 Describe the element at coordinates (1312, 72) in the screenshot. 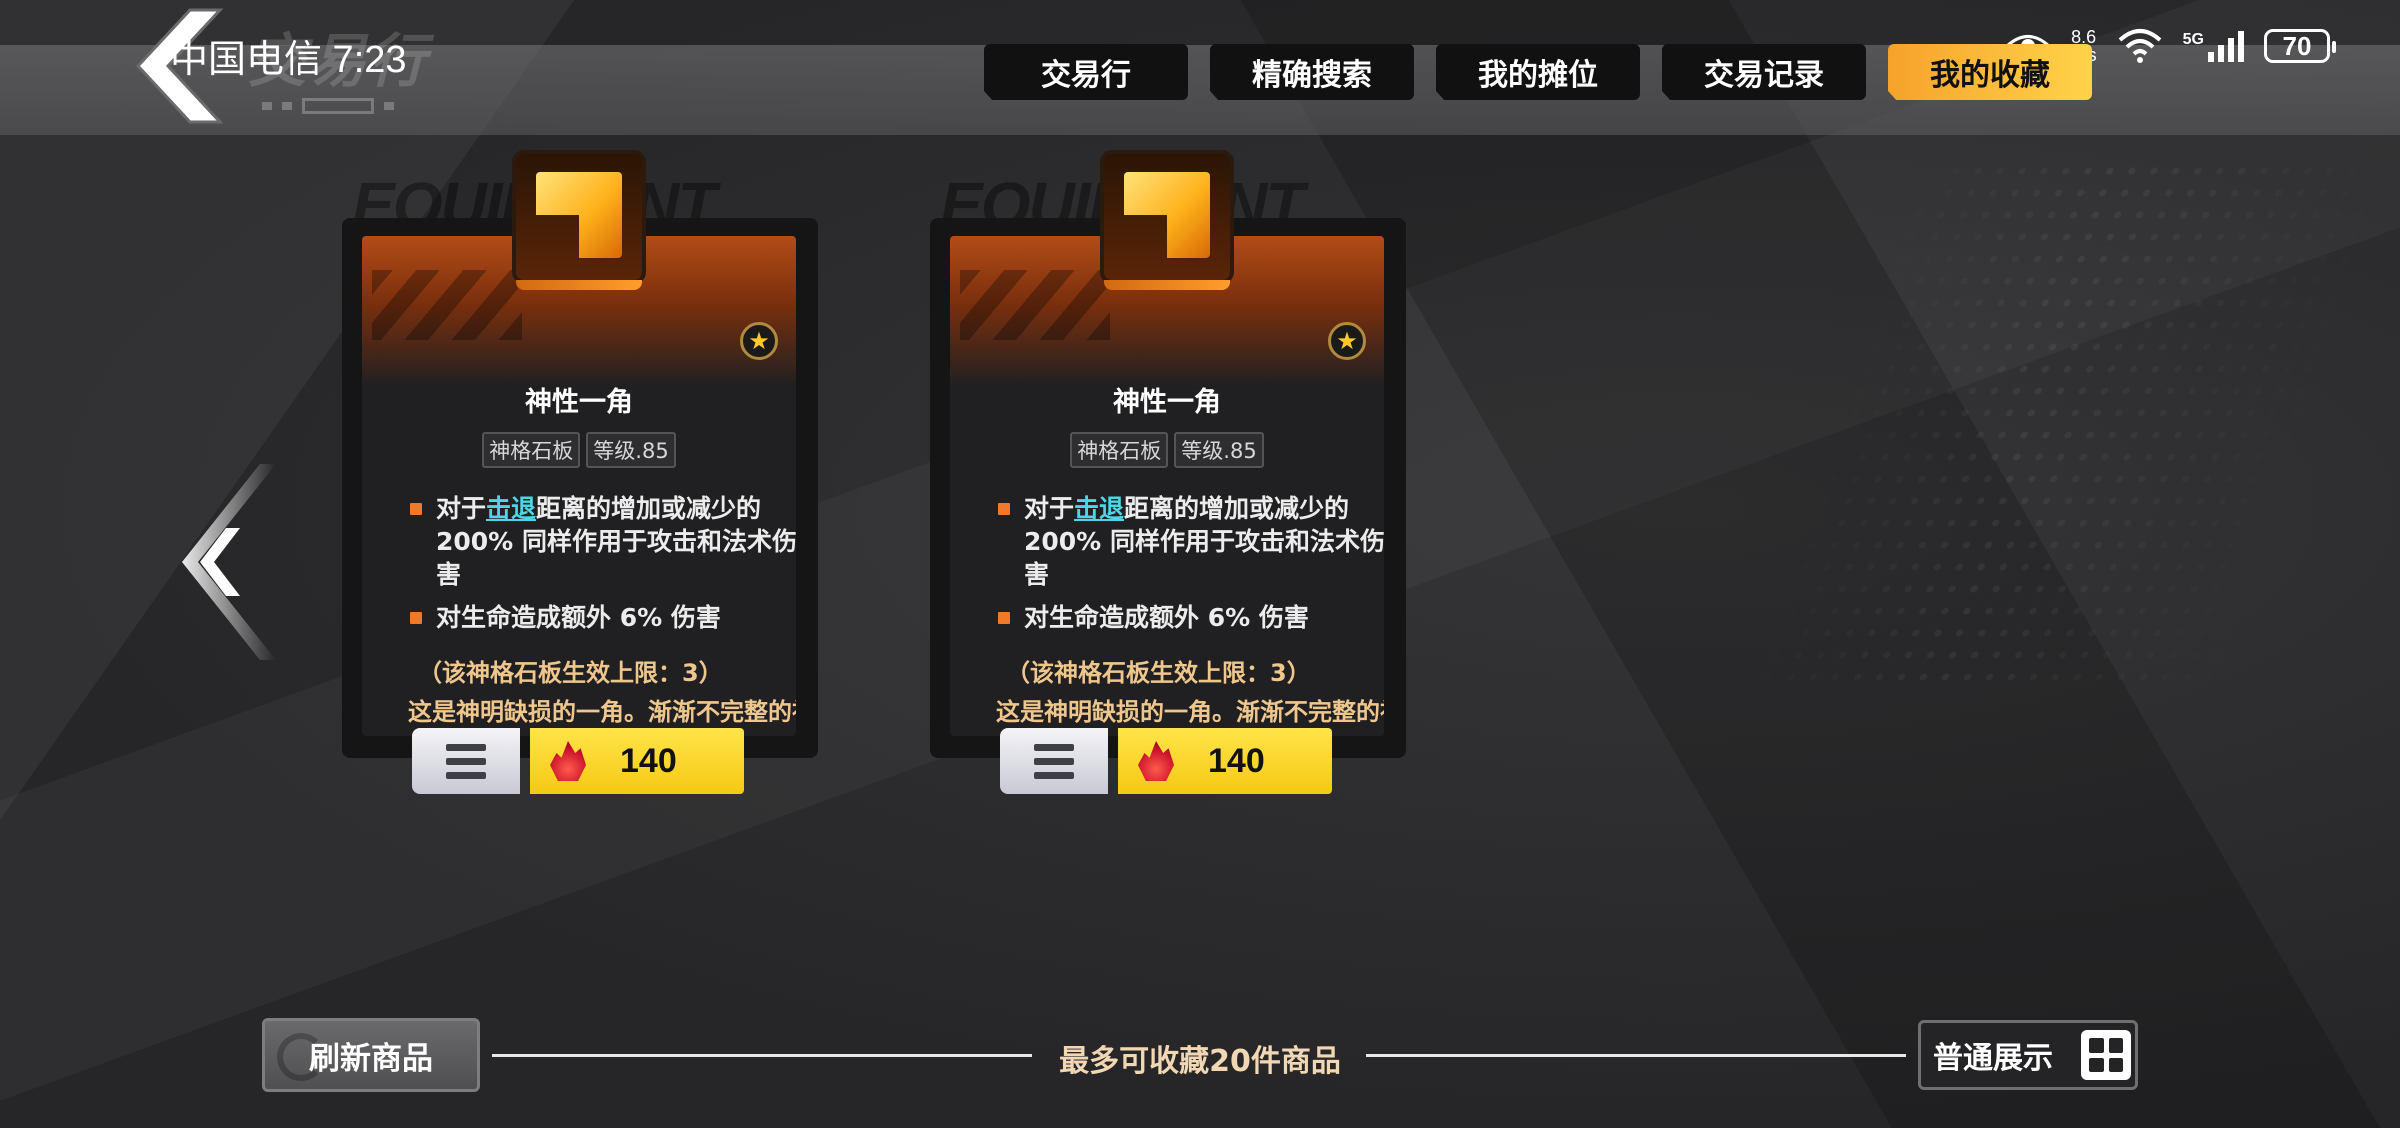

I see `tab-precise-search: 精确搜索` at that location.